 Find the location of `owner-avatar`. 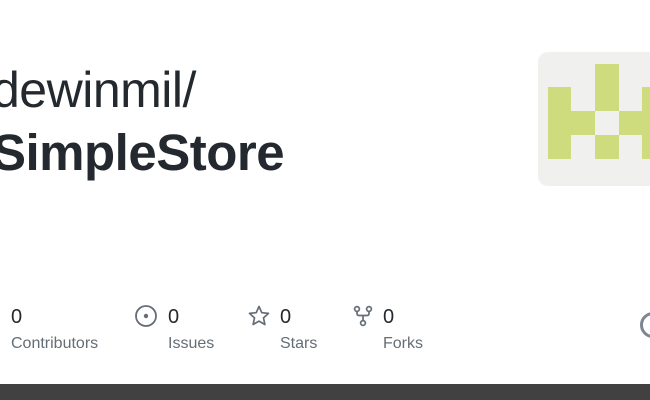

owner-avatar is located at coordinates (594, 119).